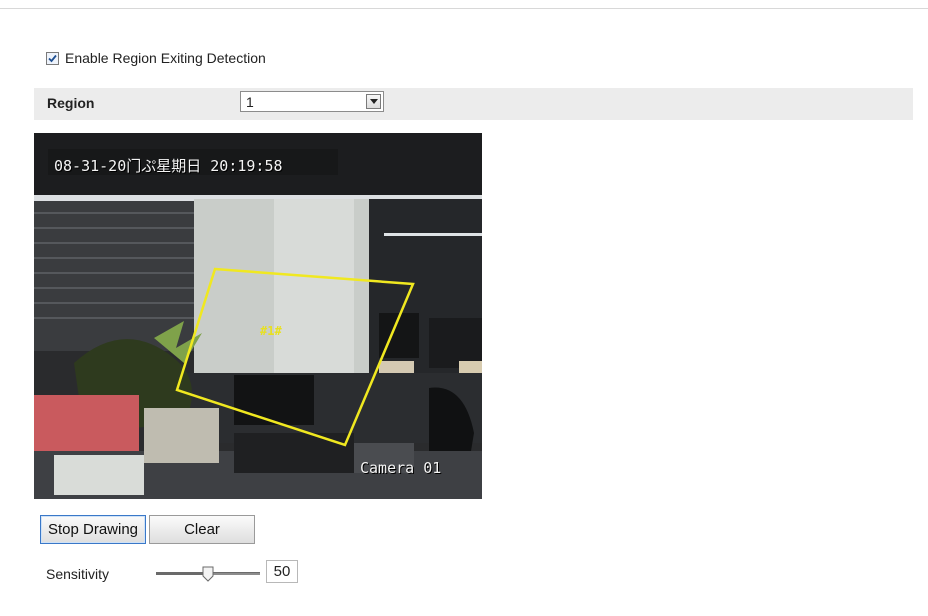 The height and width of the screenshot is (616, 928). What do you see at coordinates (271, 331) in the screenshot?
I see `region-number-tag: #1#` at bounding box center [271, 331].